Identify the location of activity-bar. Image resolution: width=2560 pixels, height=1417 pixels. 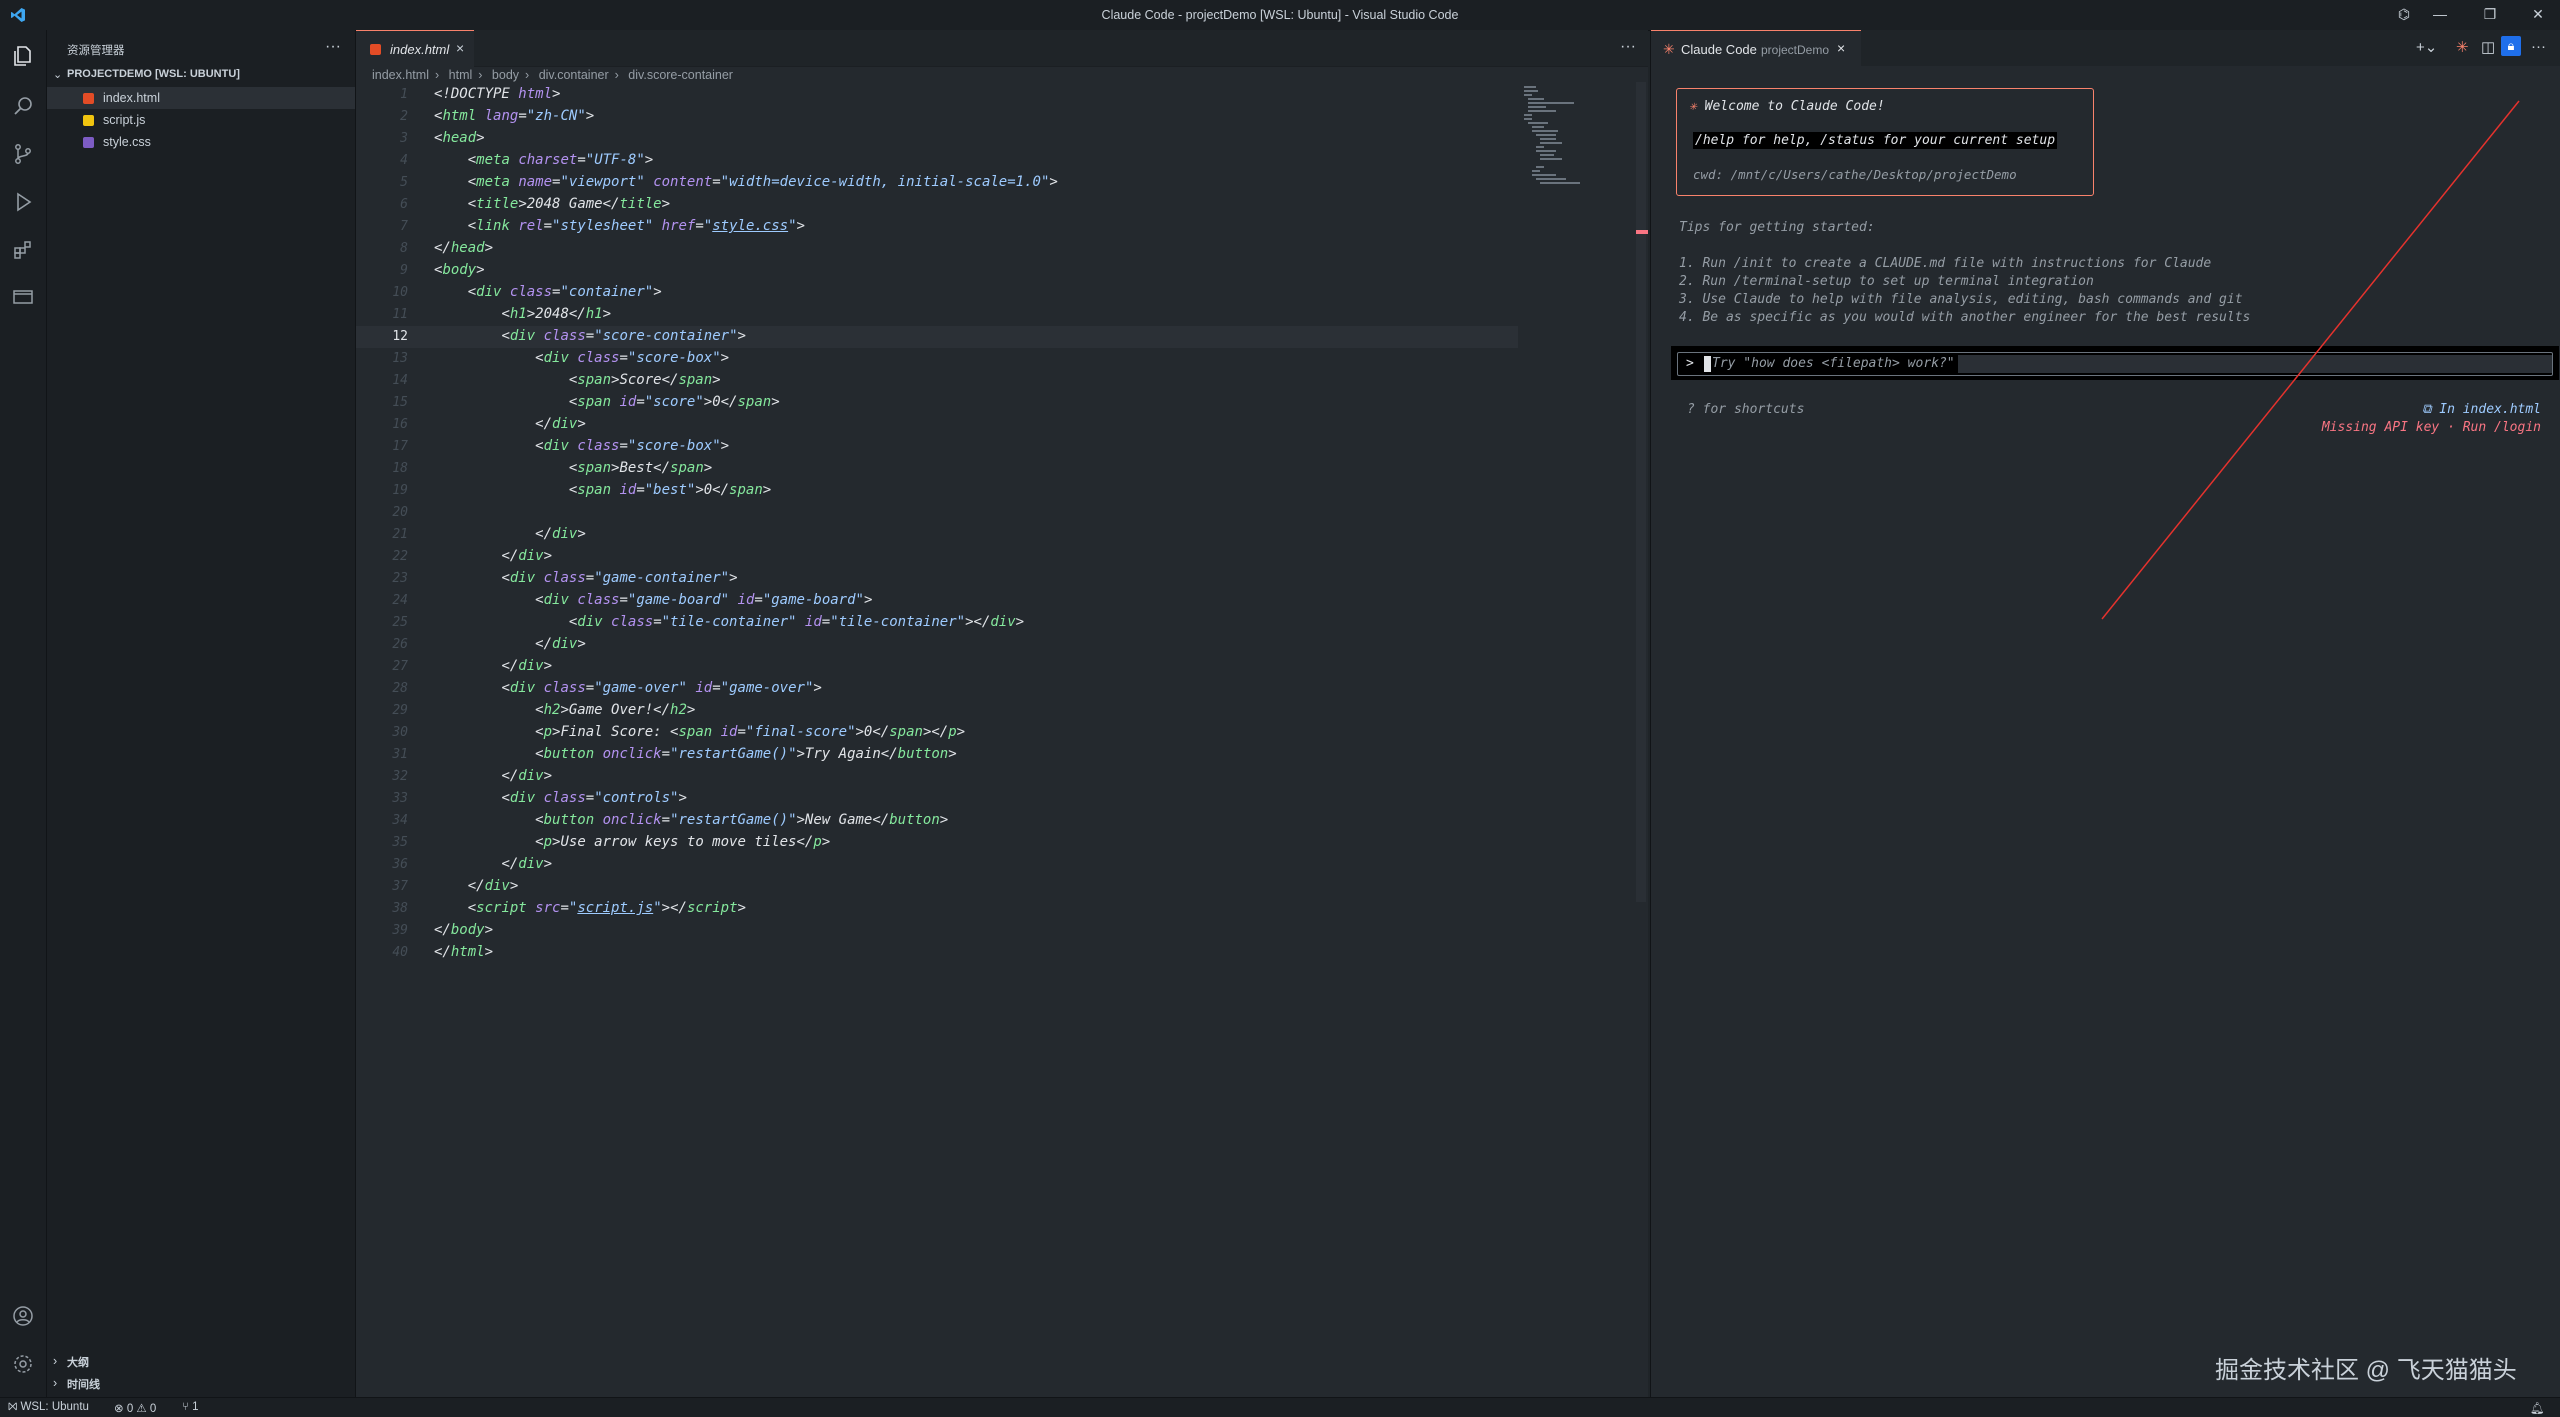
(23, 713).